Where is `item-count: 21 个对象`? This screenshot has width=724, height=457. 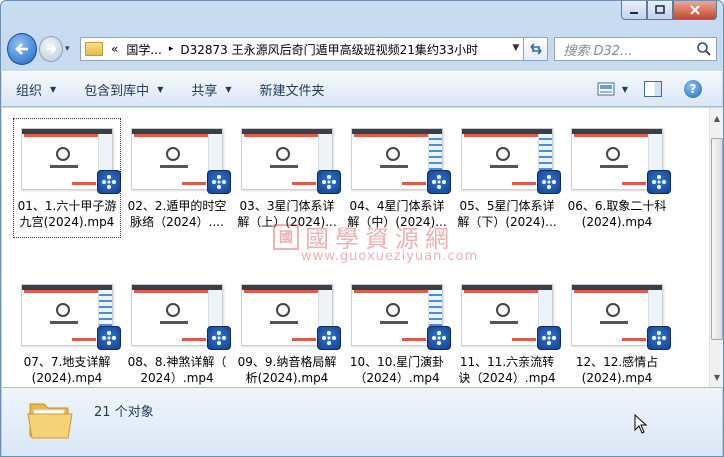
item-count: 21 个对象 is located at coordinates (124, 412).